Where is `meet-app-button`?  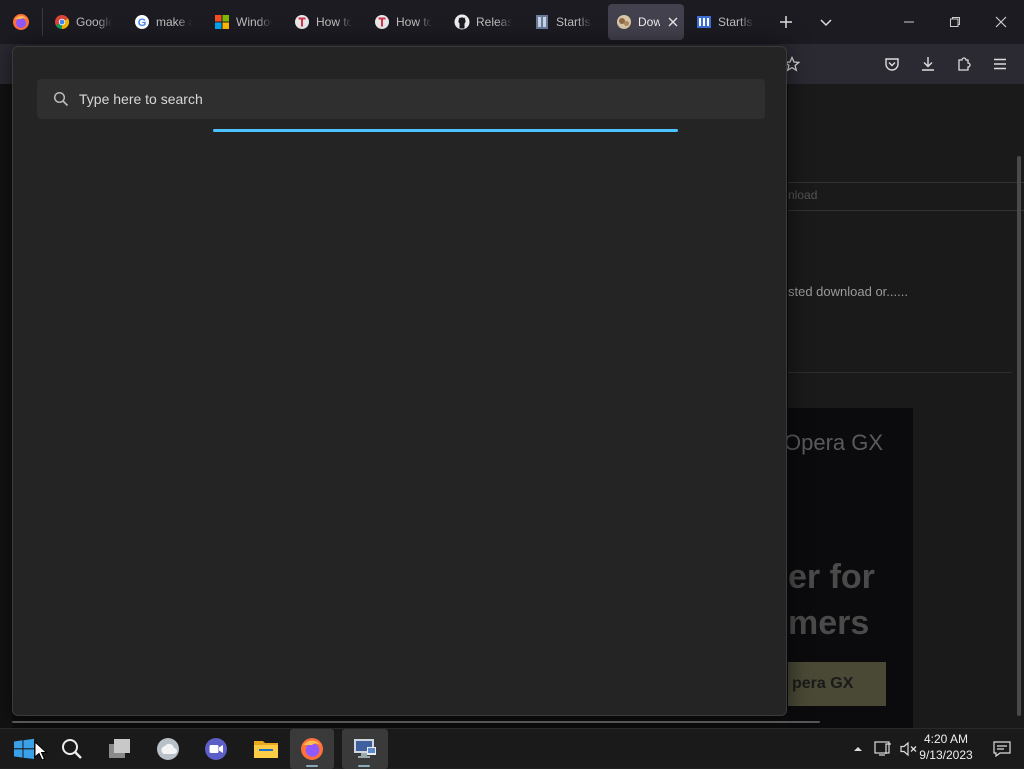
meet-app-button is located at coordinates (216, 749).